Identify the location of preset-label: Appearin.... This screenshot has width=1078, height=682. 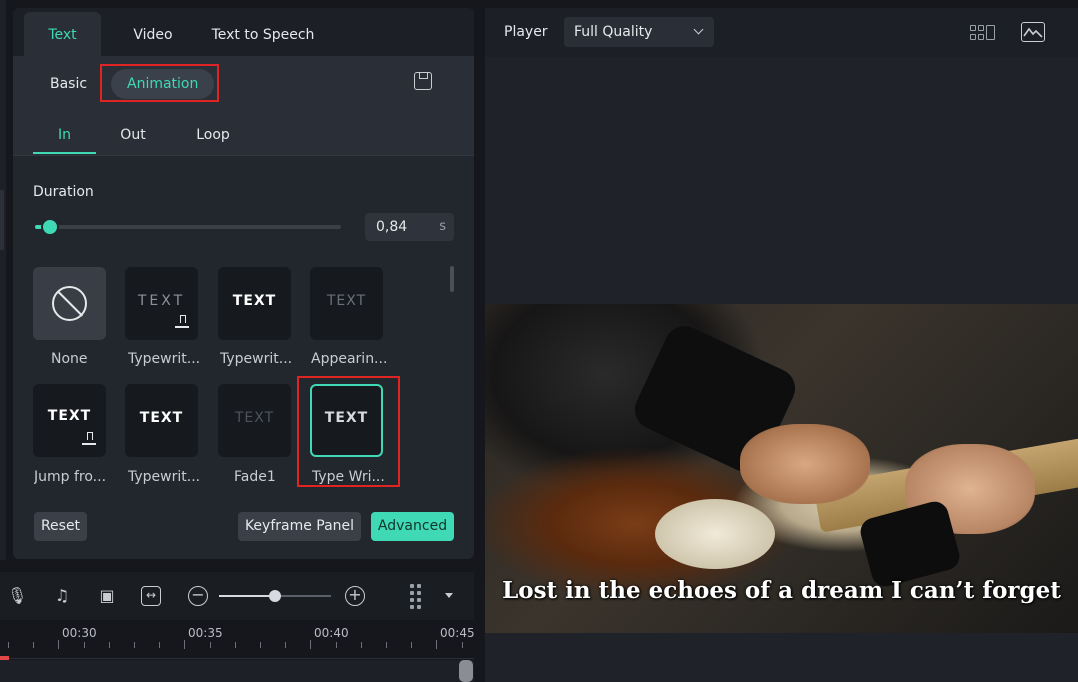
(349, 359).